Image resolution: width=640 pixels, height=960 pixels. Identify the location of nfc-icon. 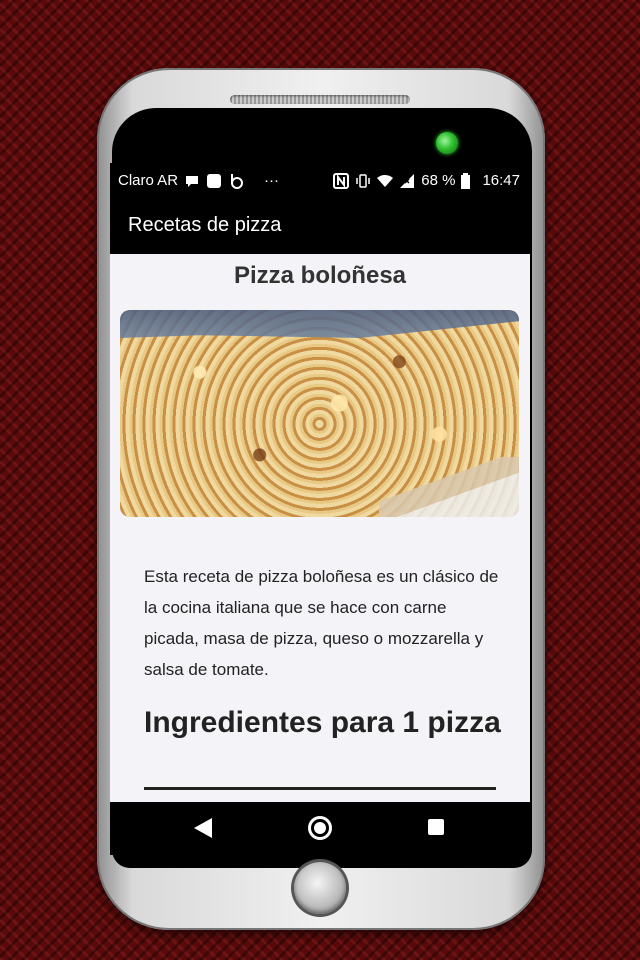
(341, 180).